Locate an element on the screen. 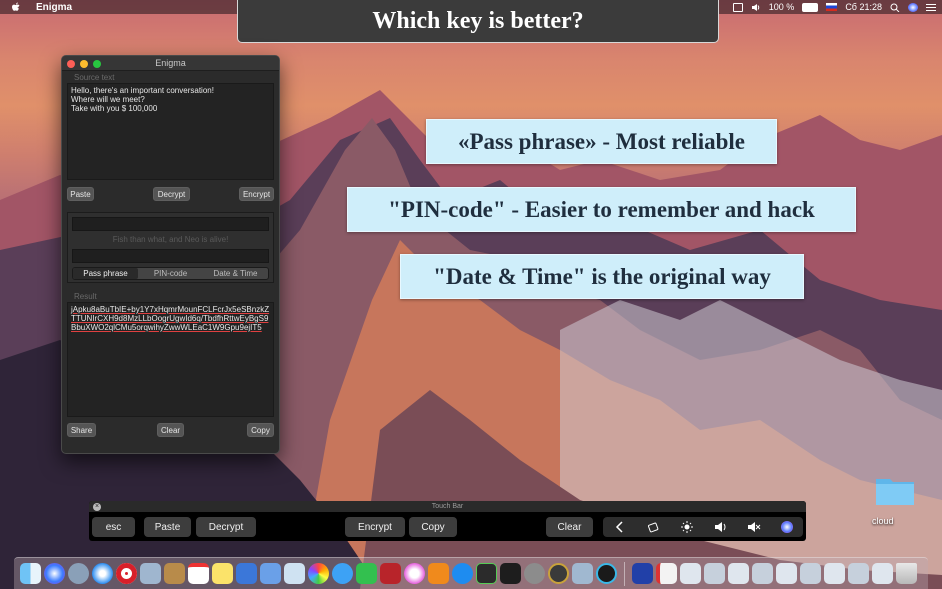 The image size is (942, 589). image-capture-icon is located at coordinates (582, 573).